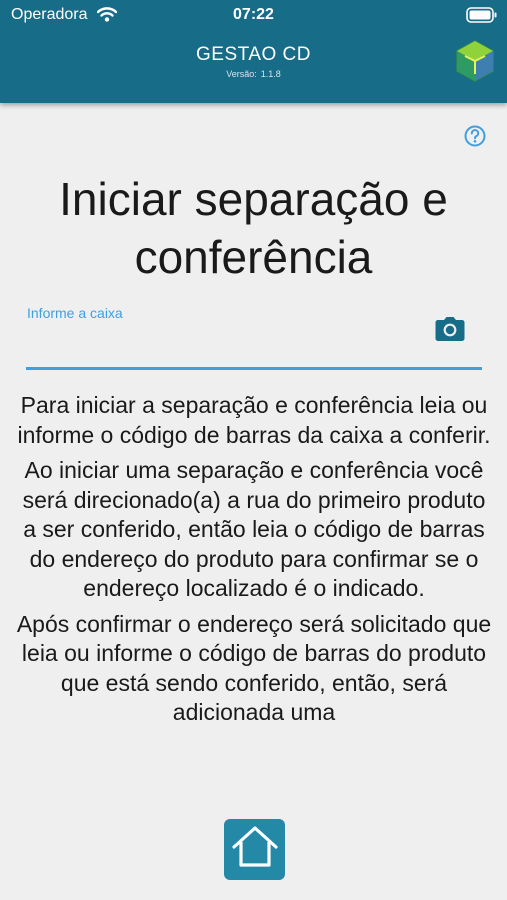 This screenshot has width=507, height=900. What do you see at coordinates (254, 368) in the screenshot?
I see `box-input-underline` at bounding box center [254, 368].